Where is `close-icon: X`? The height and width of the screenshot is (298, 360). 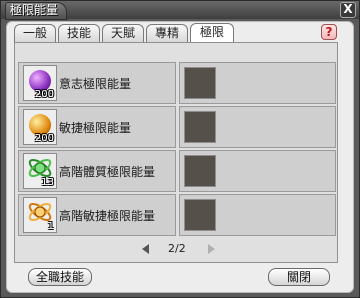
close-icon: X is located at coordinates (348, 10).